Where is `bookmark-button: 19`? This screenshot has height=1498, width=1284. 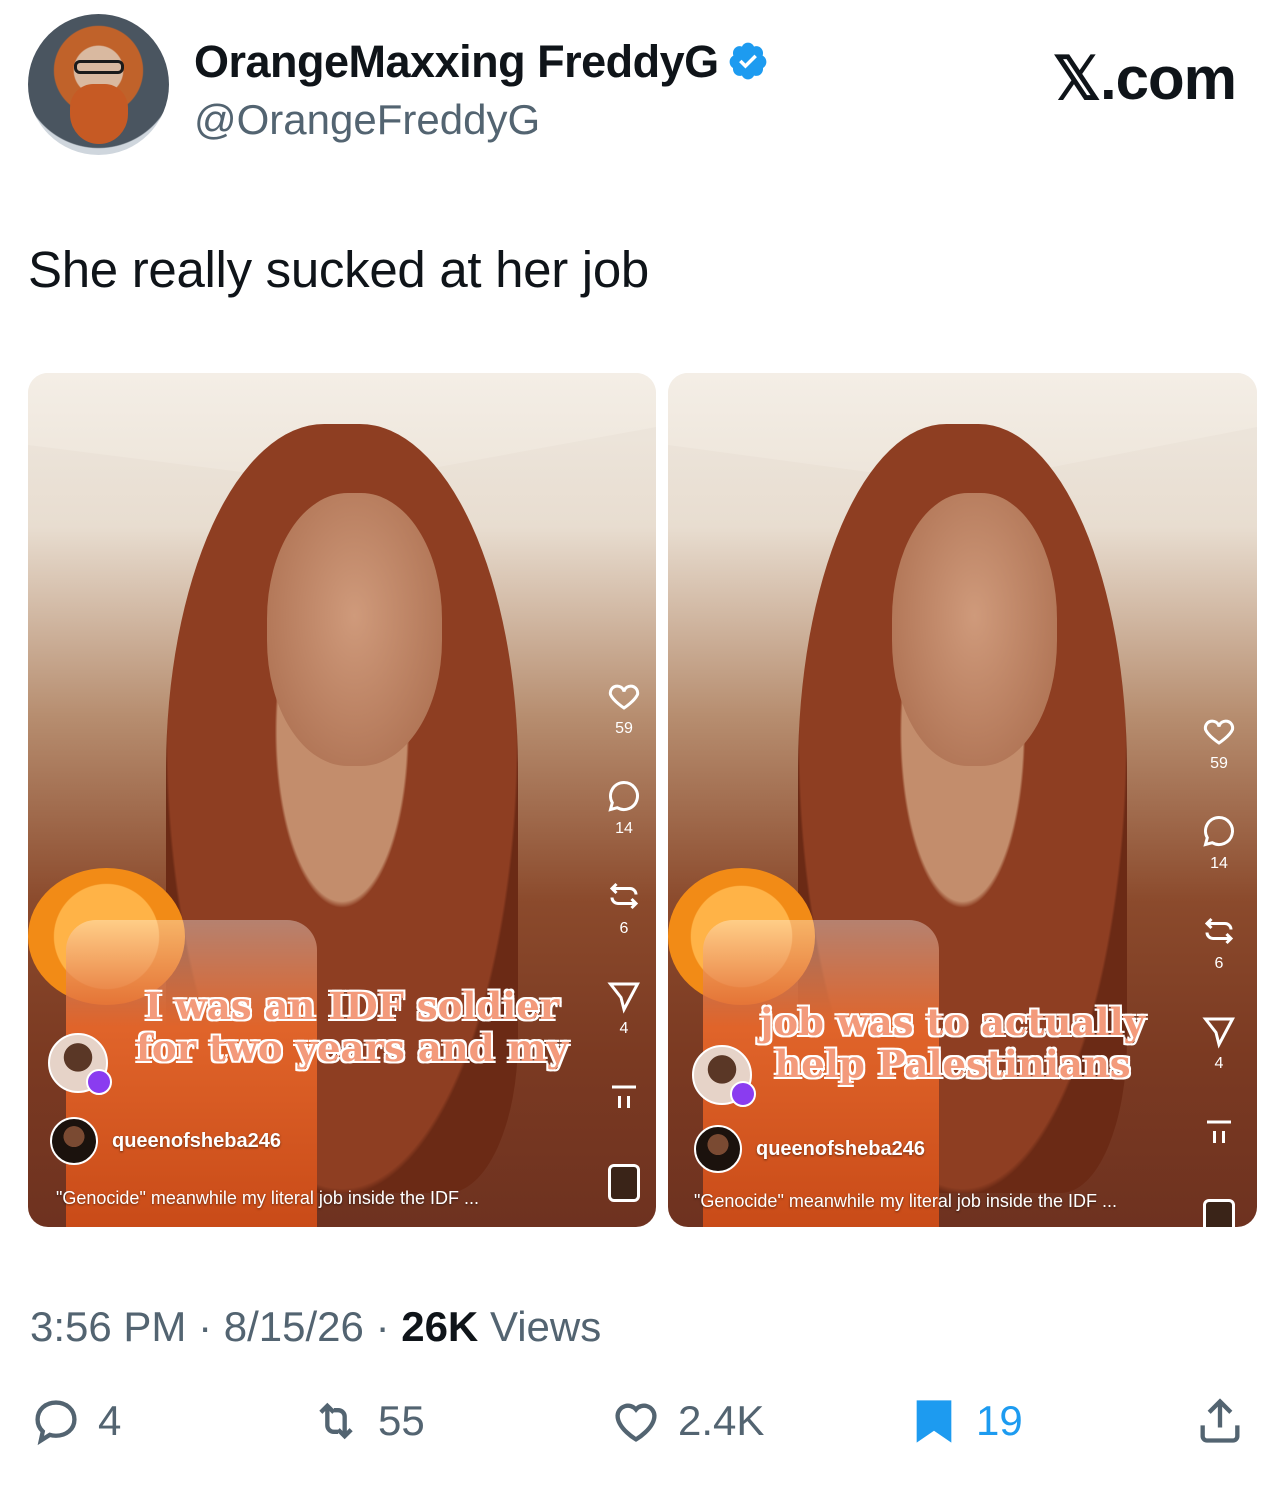 bookmark-button: 19 is located at coordinates (965, 1421).